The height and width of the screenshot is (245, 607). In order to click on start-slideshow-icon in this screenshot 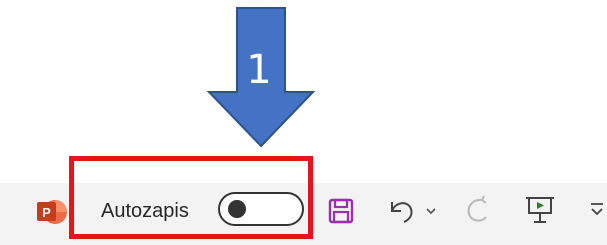, I will do `click(540, 210)`.